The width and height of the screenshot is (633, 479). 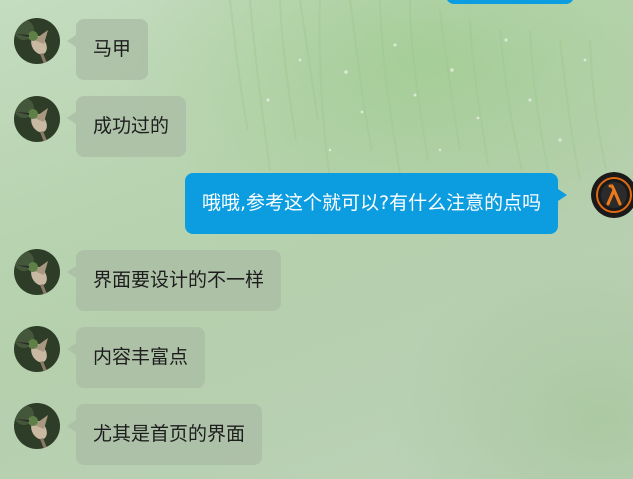 What do you see at coordinates (112, 49) in the screenshot?
I see `message-text: 马甲` at bounding box center [112, 49].